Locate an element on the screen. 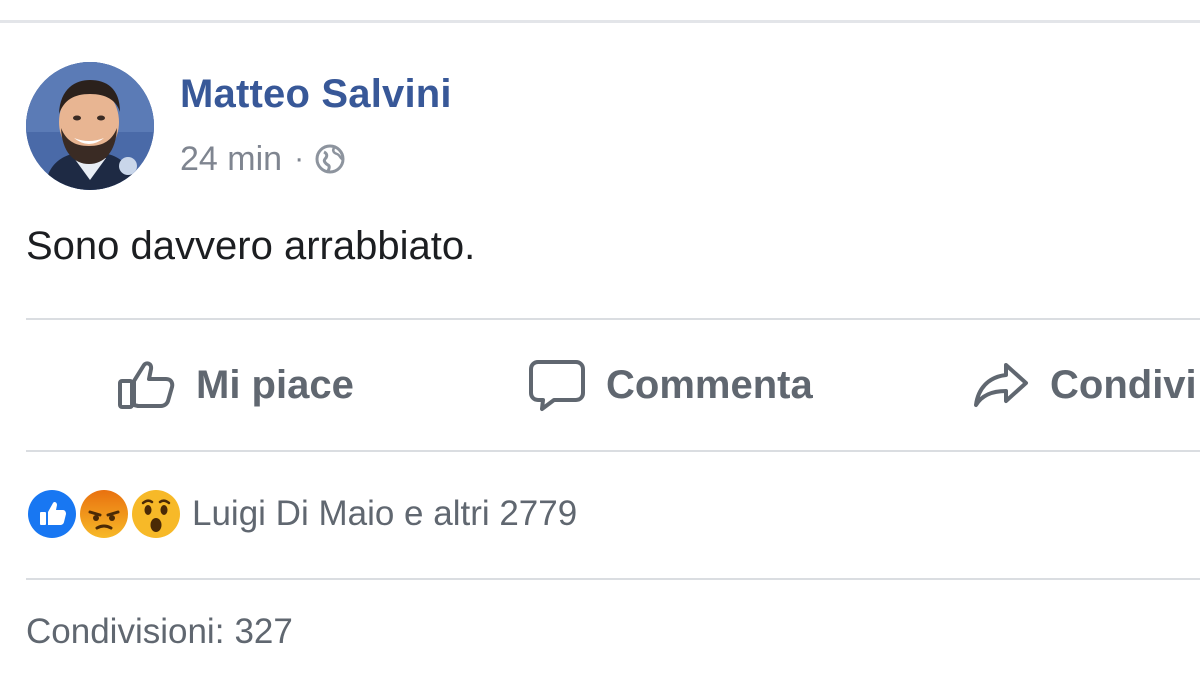 The width and height of the screenshot is (1200, 675). angry-reaction-icon is located at coordinates (104, 514).